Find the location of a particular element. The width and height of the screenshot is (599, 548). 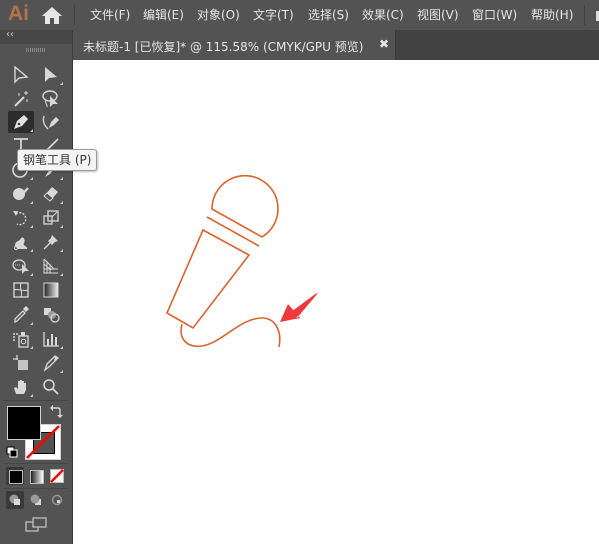

magnifier-icon is located at coordinates (51, 387).